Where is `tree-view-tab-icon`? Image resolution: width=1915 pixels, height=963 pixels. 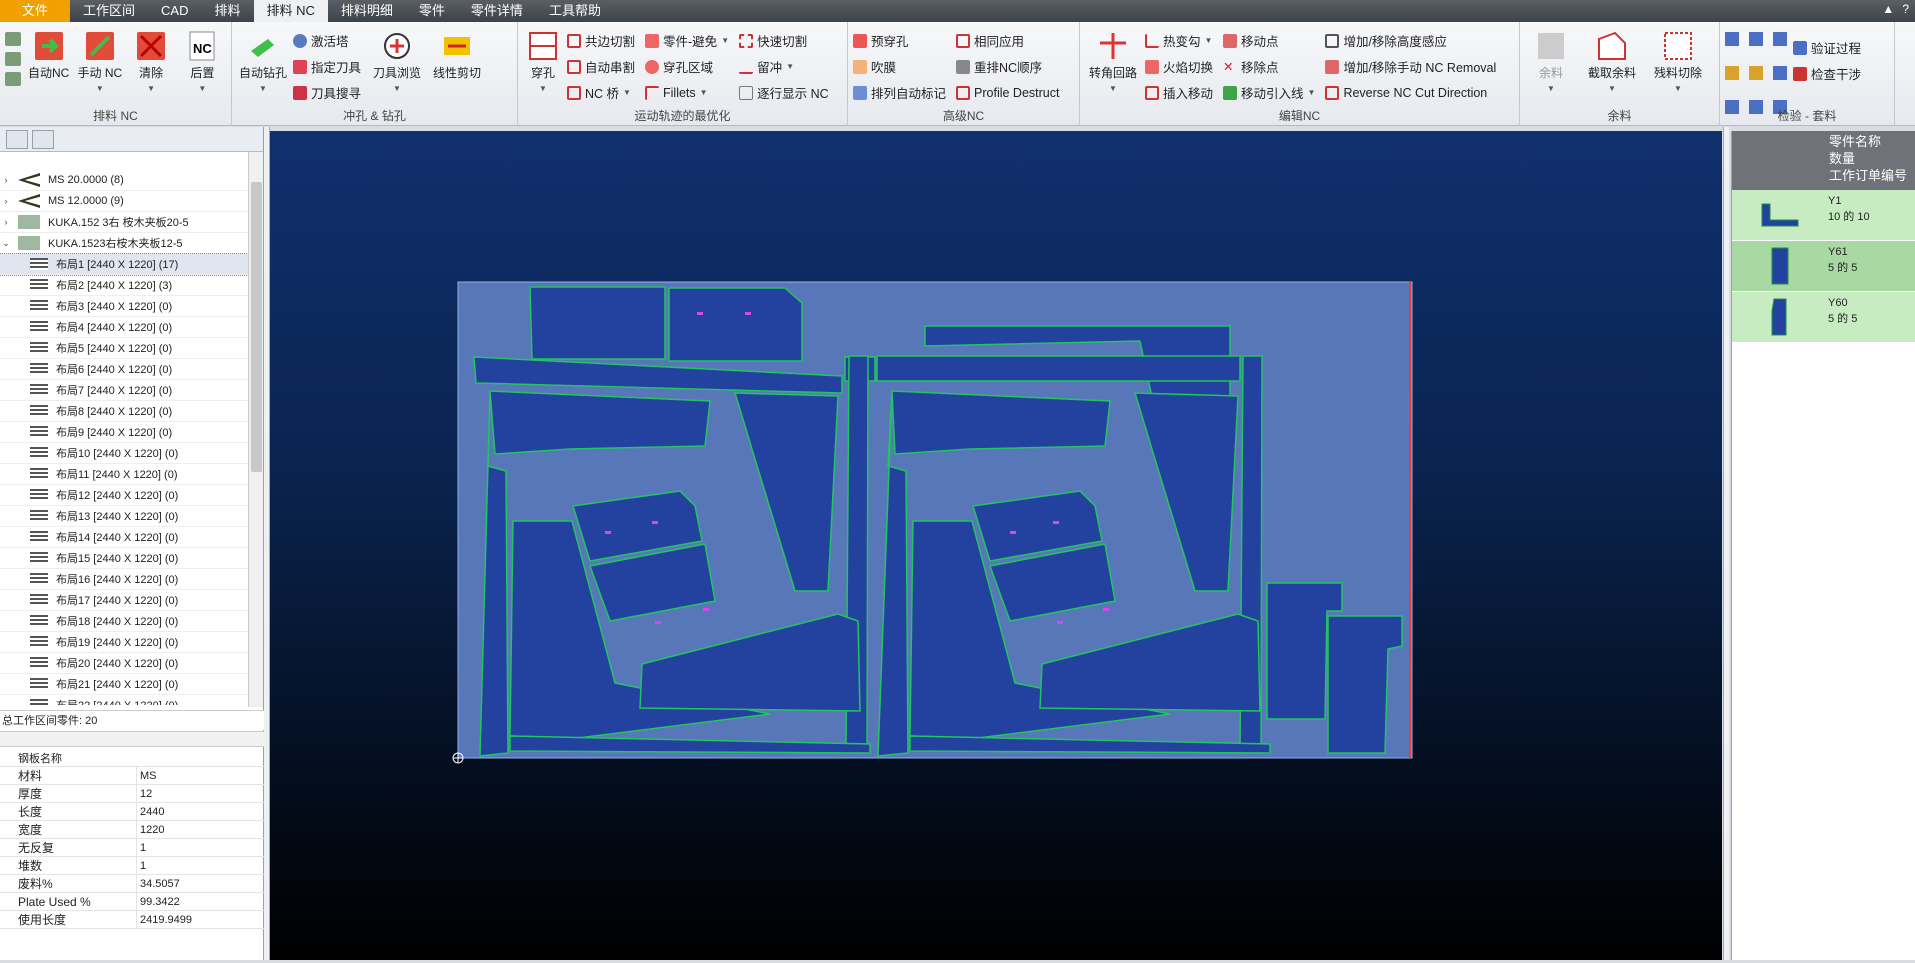 tree-view-tab-icon is located at coordinates (17, 139).